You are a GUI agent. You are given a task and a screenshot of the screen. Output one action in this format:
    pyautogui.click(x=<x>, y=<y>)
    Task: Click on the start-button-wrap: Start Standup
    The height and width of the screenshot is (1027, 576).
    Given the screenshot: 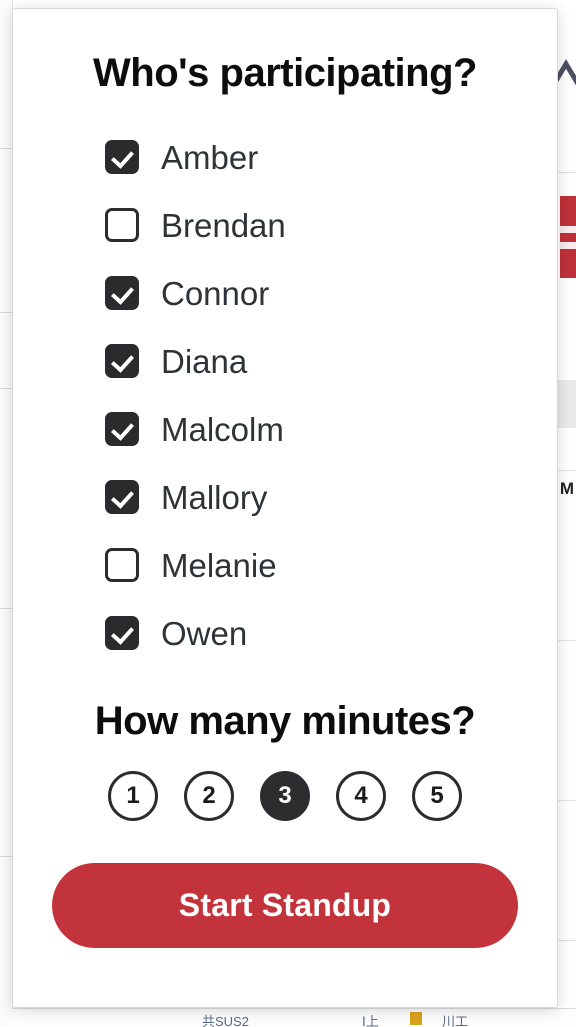 What is the action you would take?
    pyautogui.click(x=285, y=905)
    